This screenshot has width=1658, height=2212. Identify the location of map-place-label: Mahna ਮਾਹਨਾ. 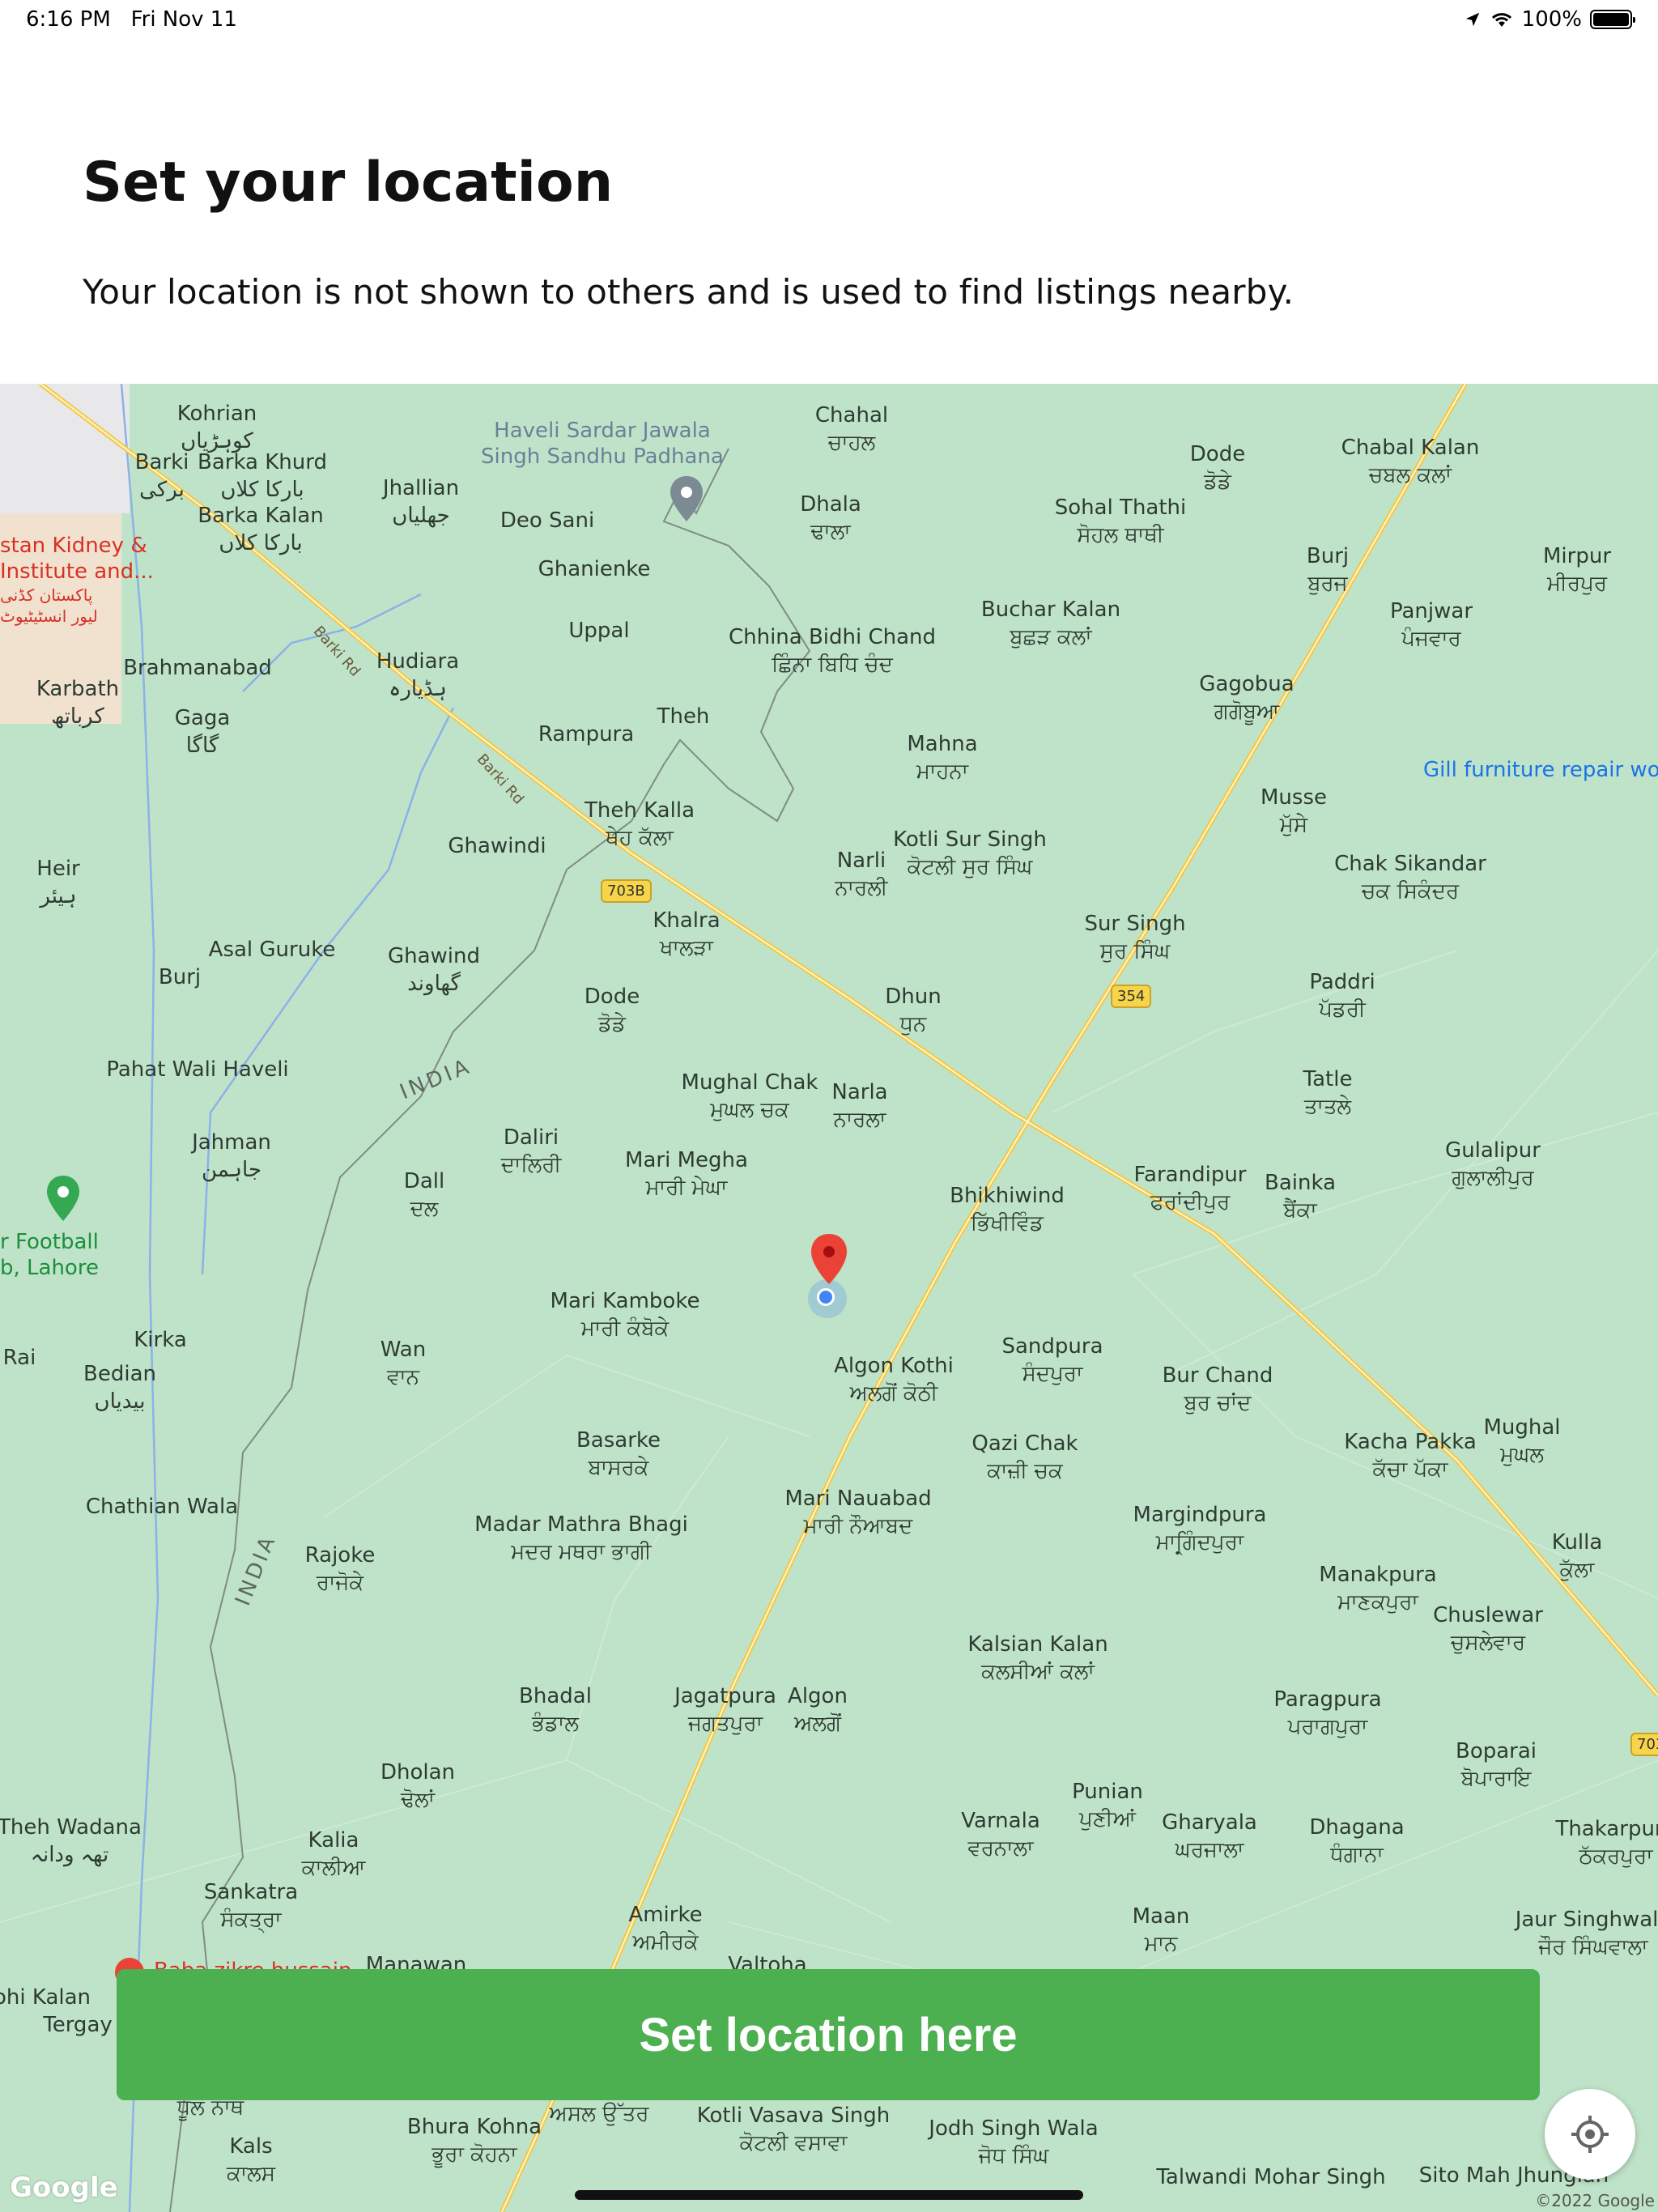
(942, 758).